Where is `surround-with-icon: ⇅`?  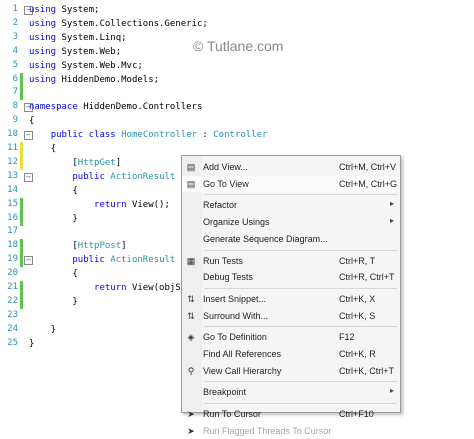 surround-with-icon: ⇅ is located at coordinates (191, 315).